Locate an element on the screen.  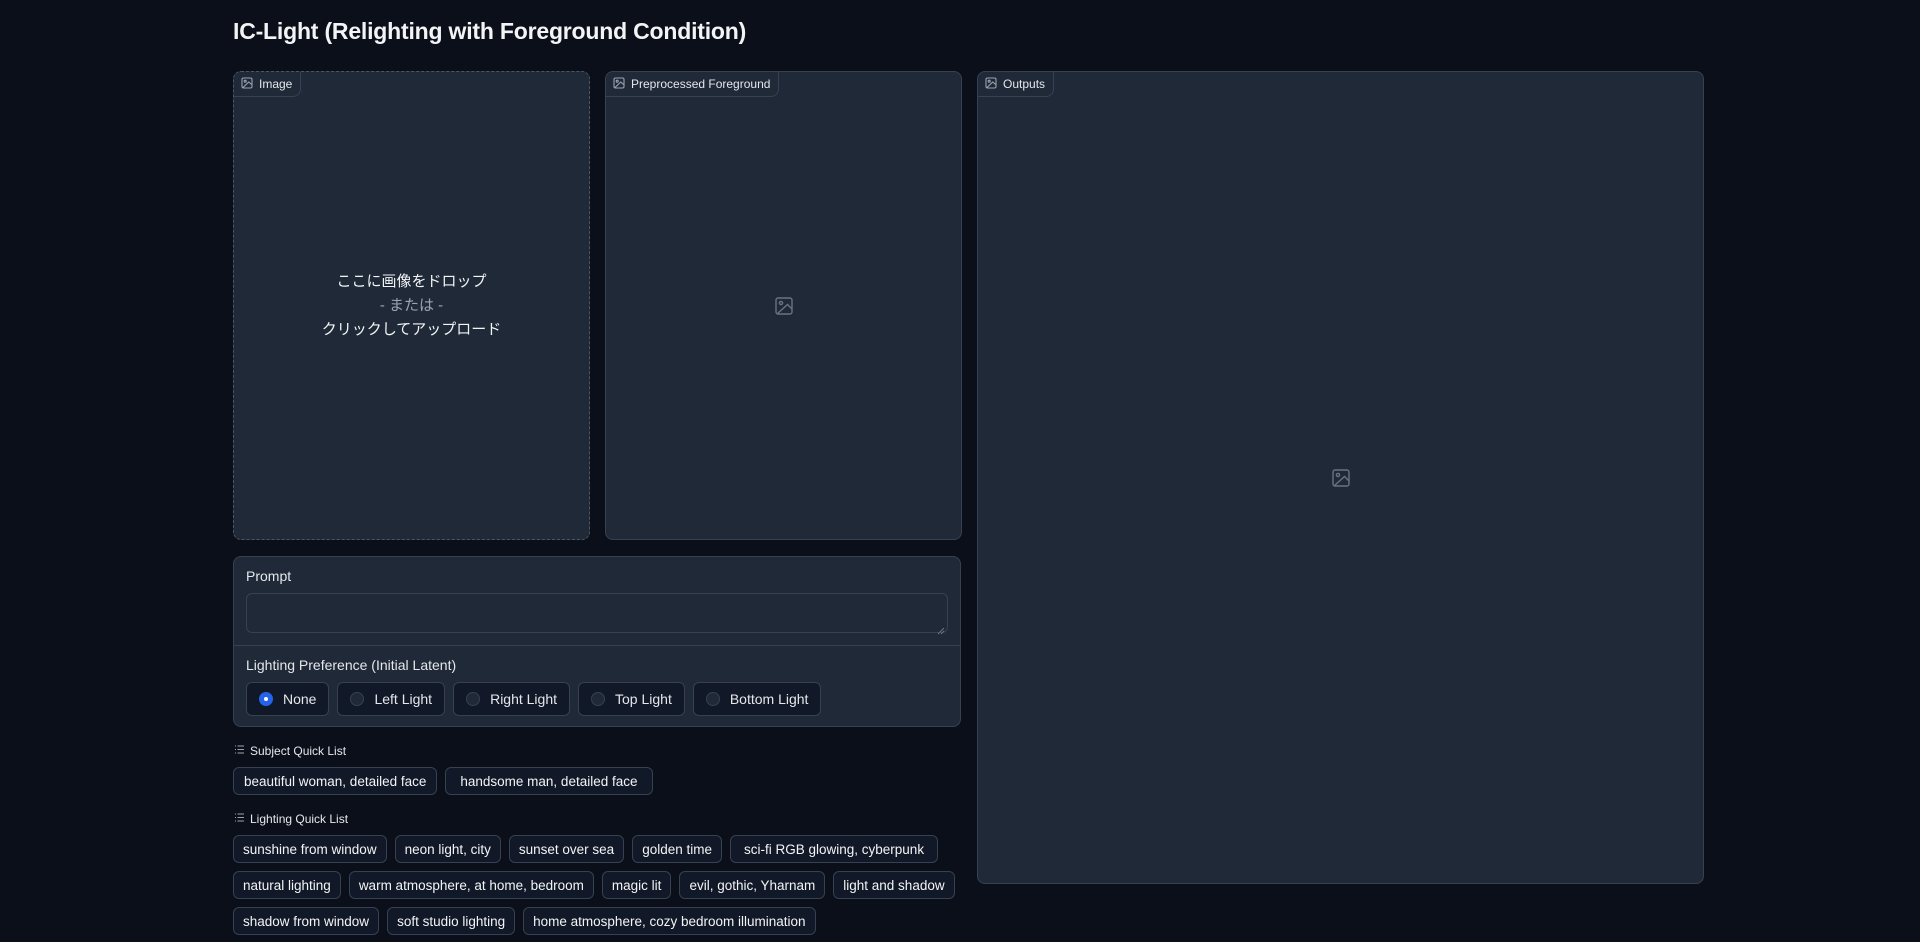
lighting-chip: soft studio lighting is located at coordinates (451, 921).